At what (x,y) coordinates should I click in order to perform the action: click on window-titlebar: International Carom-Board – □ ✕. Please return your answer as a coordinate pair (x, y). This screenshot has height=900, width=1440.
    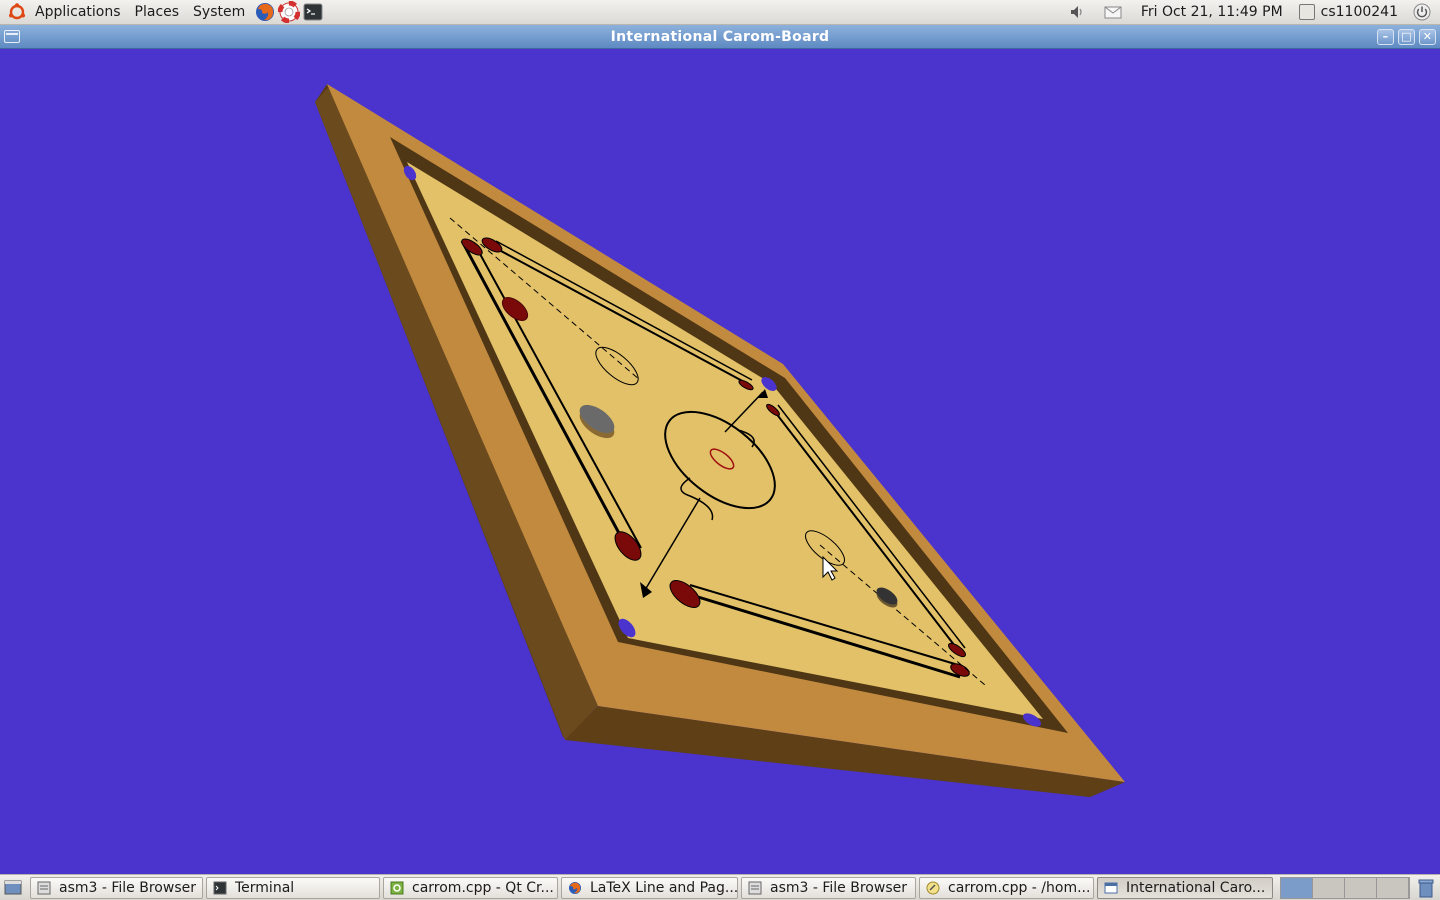
    Looking at the image, I should click on (720, 37).